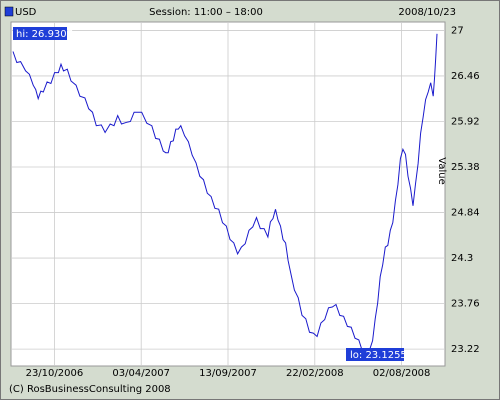  I want to click on y-tick-label: 23.22, so click(465, 349).